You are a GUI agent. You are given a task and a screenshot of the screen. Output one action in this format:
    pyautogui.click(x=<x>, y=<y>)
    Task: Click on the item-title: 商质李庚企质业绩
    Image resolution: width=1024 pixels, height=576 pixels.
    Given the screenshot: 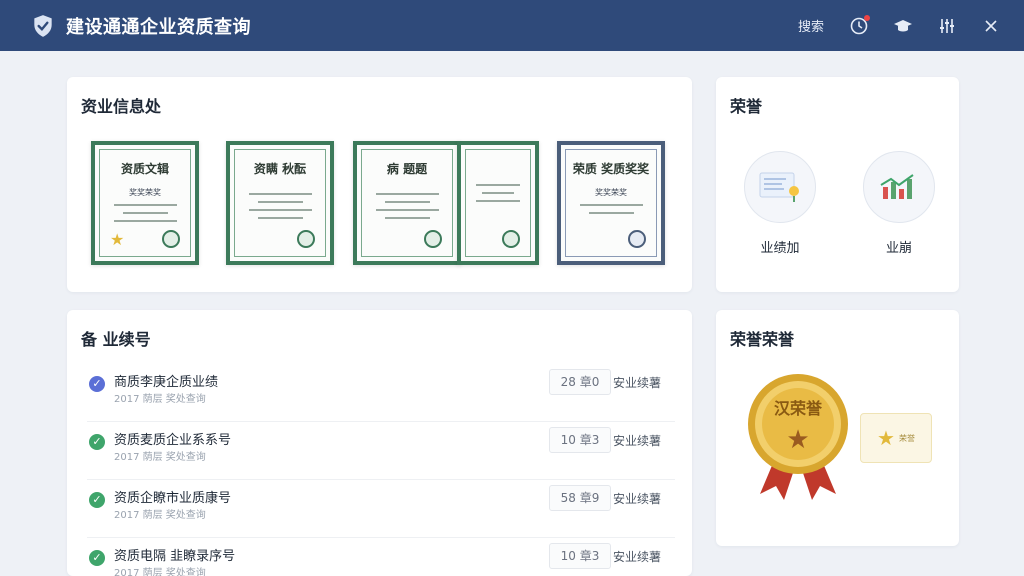 What is the action you would take?
    pyautogui.click(x=166, y=382)
    